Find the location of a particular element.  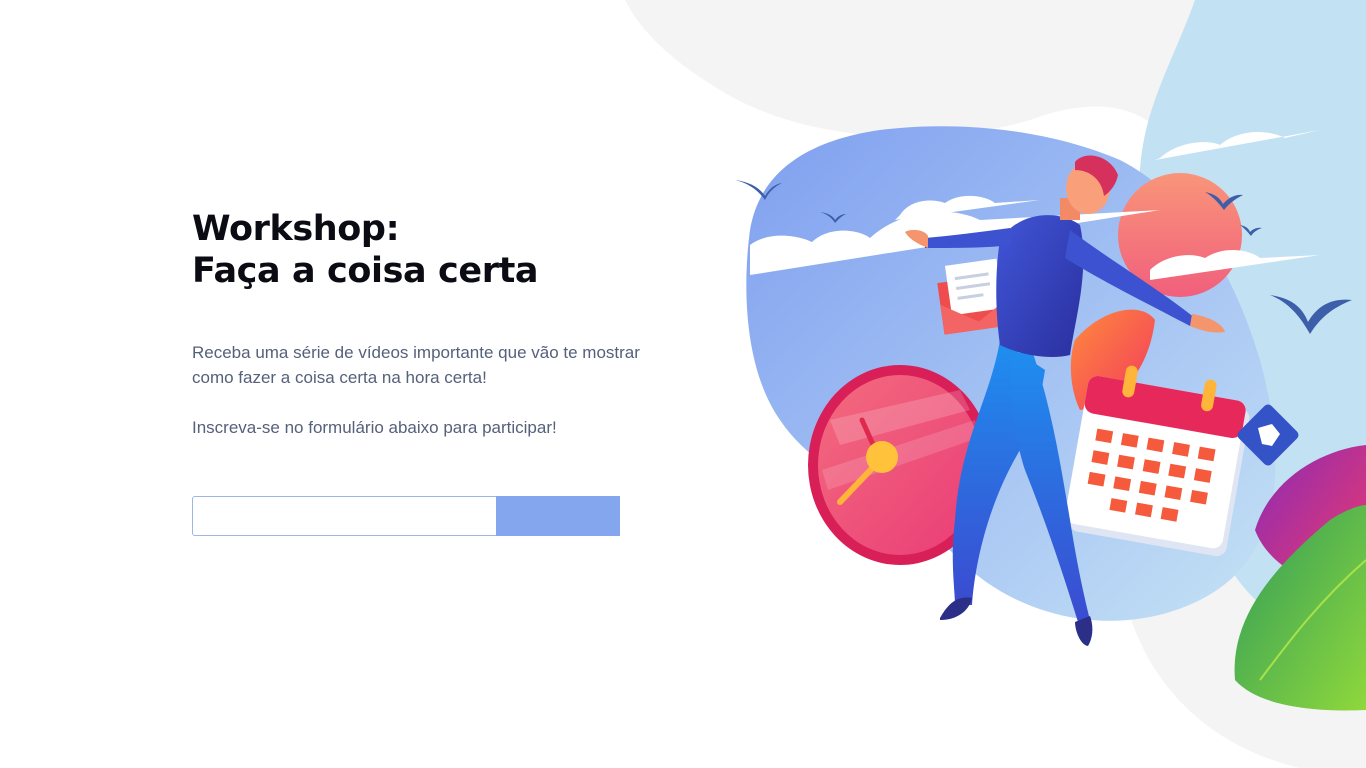

email-input is located at coordinates (344, 516).